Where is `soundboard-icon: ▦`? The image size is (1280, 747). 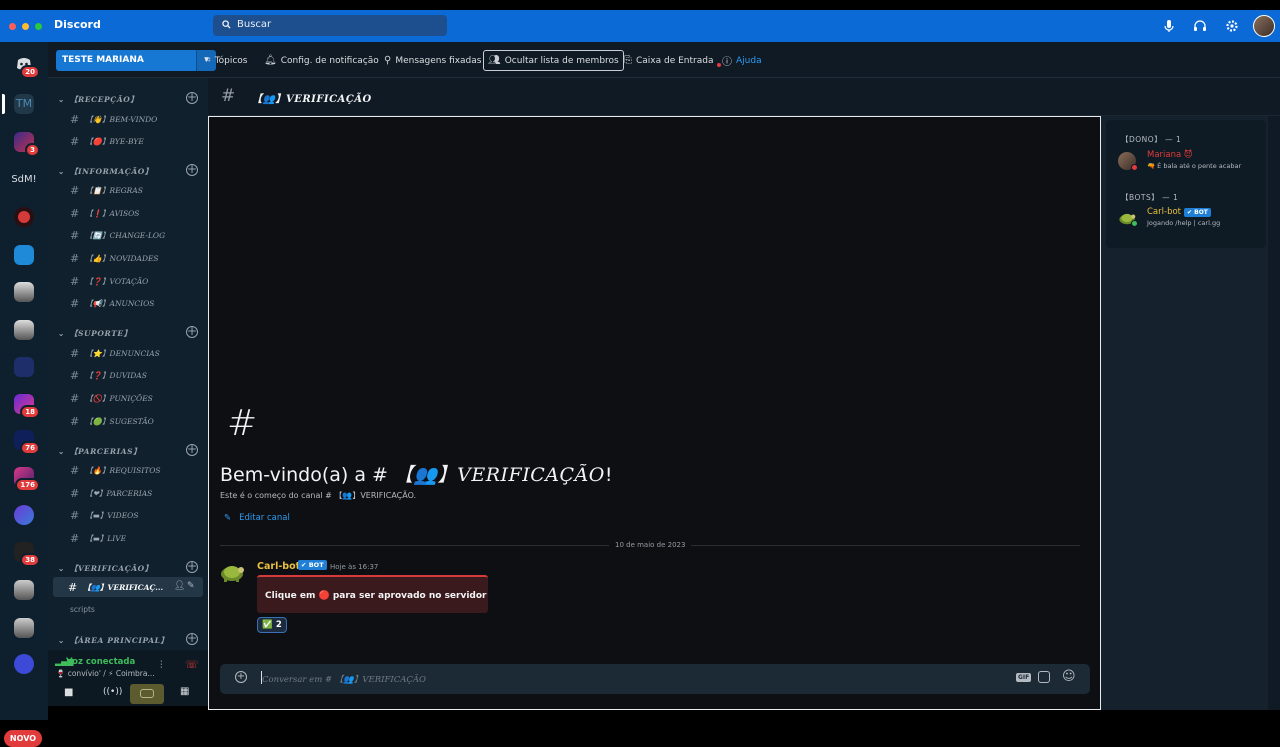 soundboard-icon: ▦ is located at coordinates (184, 691).